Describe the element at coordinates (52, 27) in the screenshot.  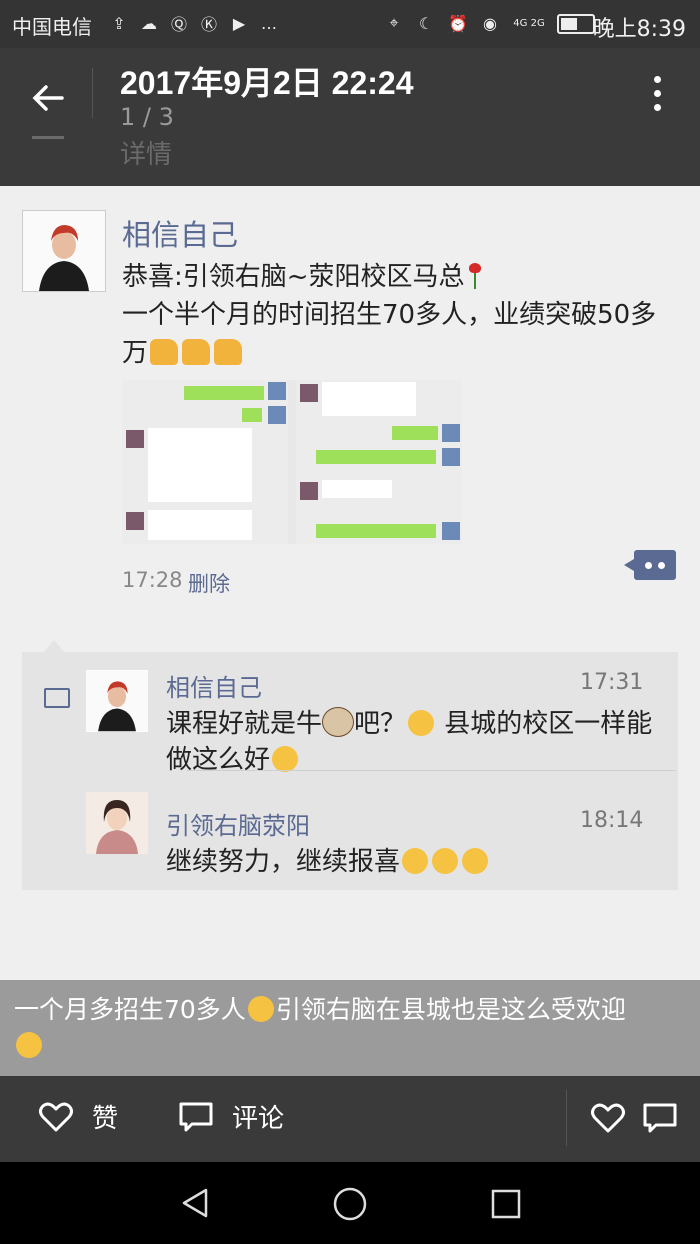
I see `carrier-label: 中国电信` at that location.